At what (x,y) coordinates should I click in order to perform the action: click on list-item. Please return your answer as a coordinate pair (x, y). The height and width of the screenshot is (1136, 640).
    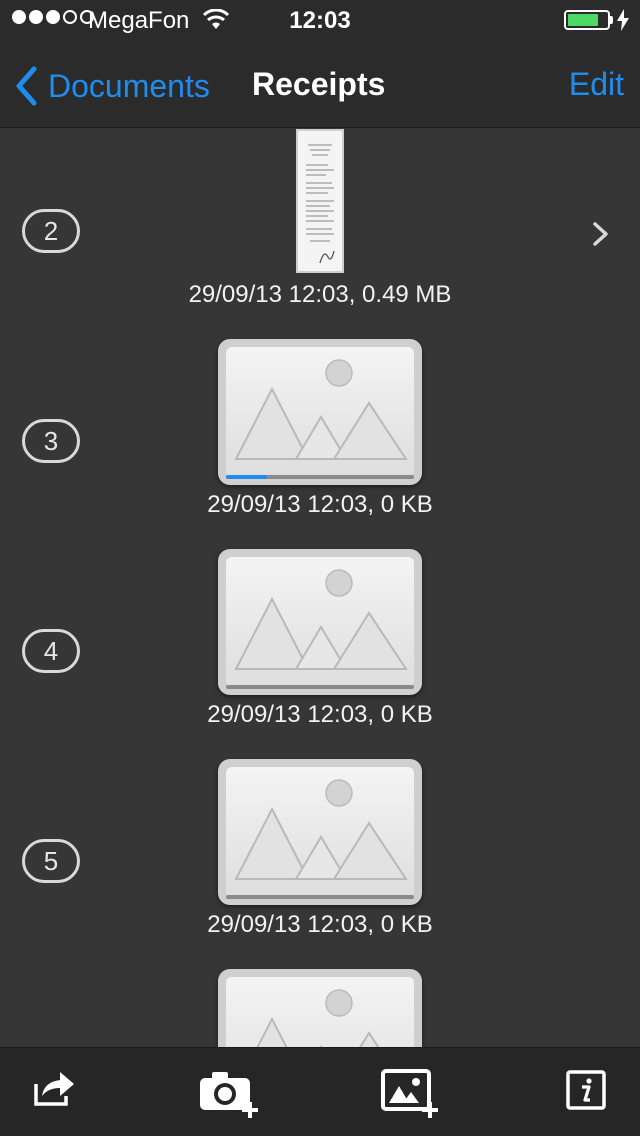
    Looking at the image, I should click on (320, 1008).